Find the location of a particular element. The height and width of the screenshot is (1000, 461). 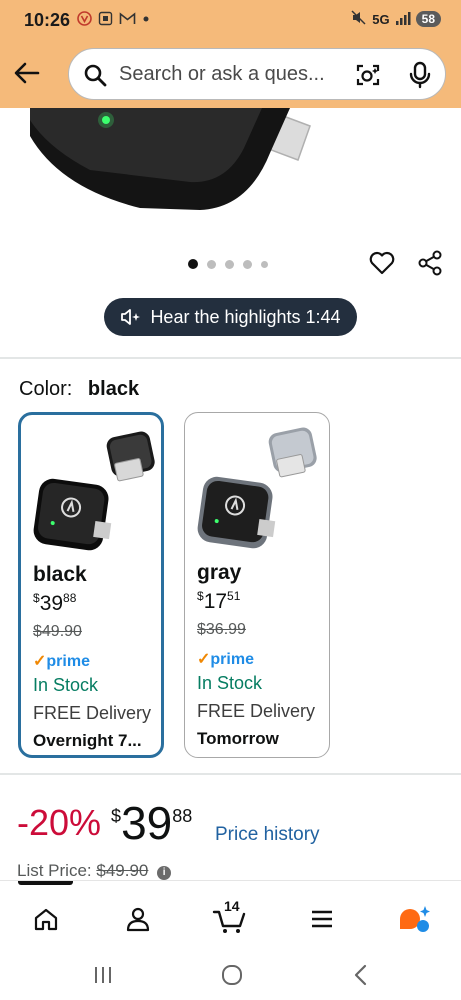

nav-account is located at coordinates (138, 919).